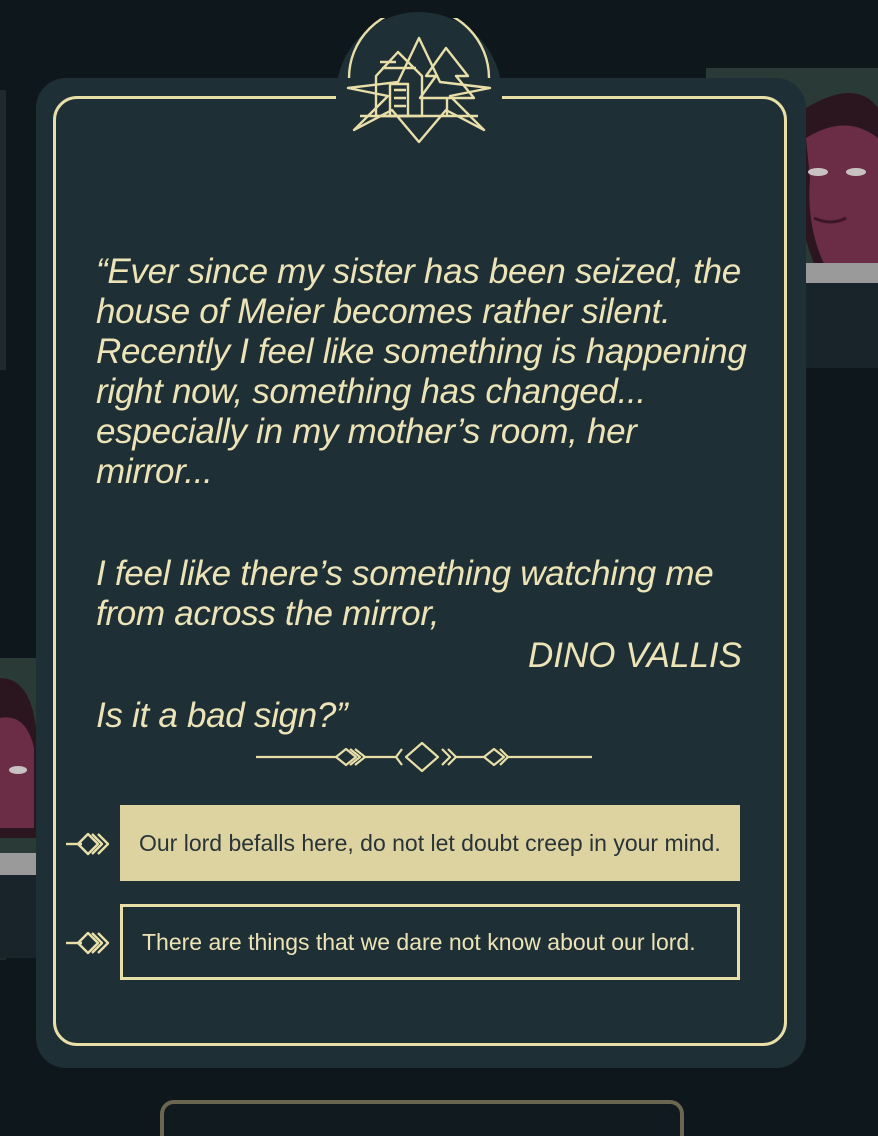 The width and height of the screenshot is (878, 1136). What do you see at coordinates (3, 230) in the screenshot?
I see `background-strip` at bounding box center [3, 230].